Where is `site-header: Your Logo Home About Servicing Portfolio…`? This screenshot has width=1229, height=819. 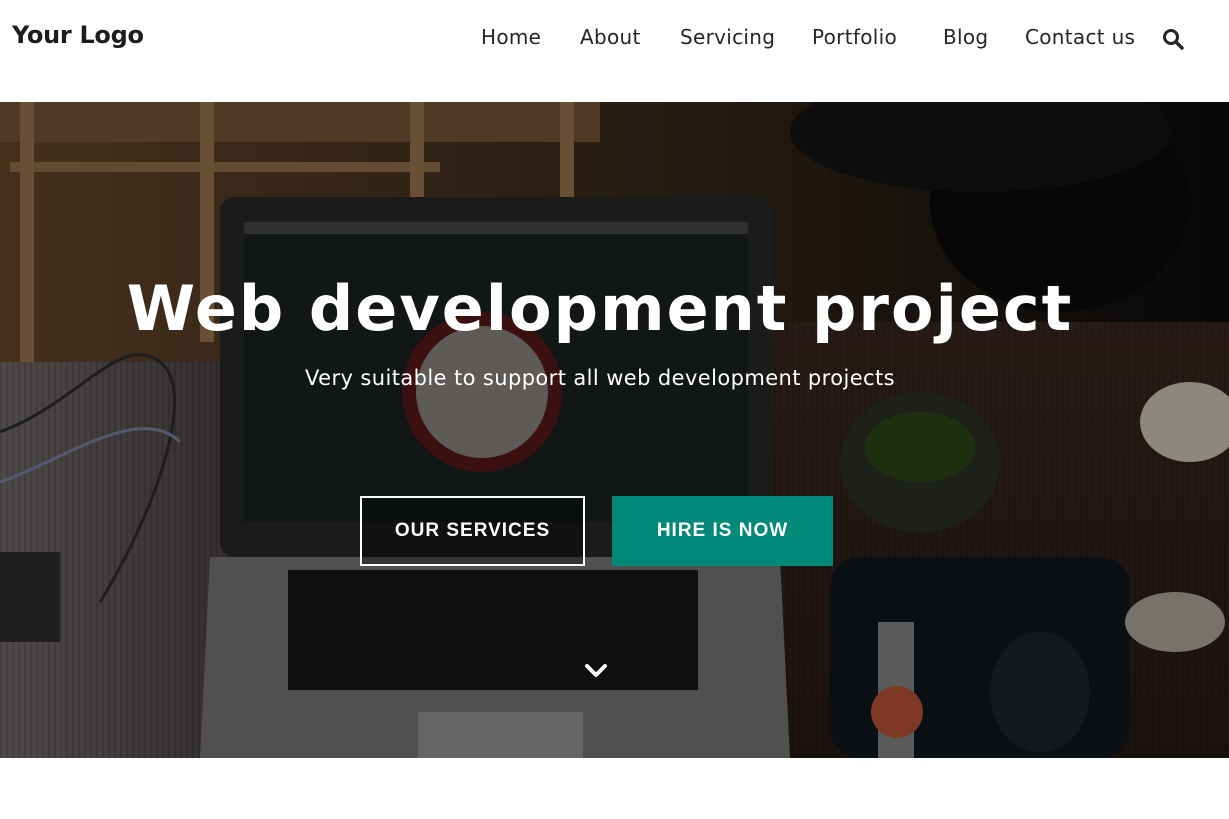
site-header: Your Logo Home About Servicing Portfolio… is located at coordinates (614, 51).